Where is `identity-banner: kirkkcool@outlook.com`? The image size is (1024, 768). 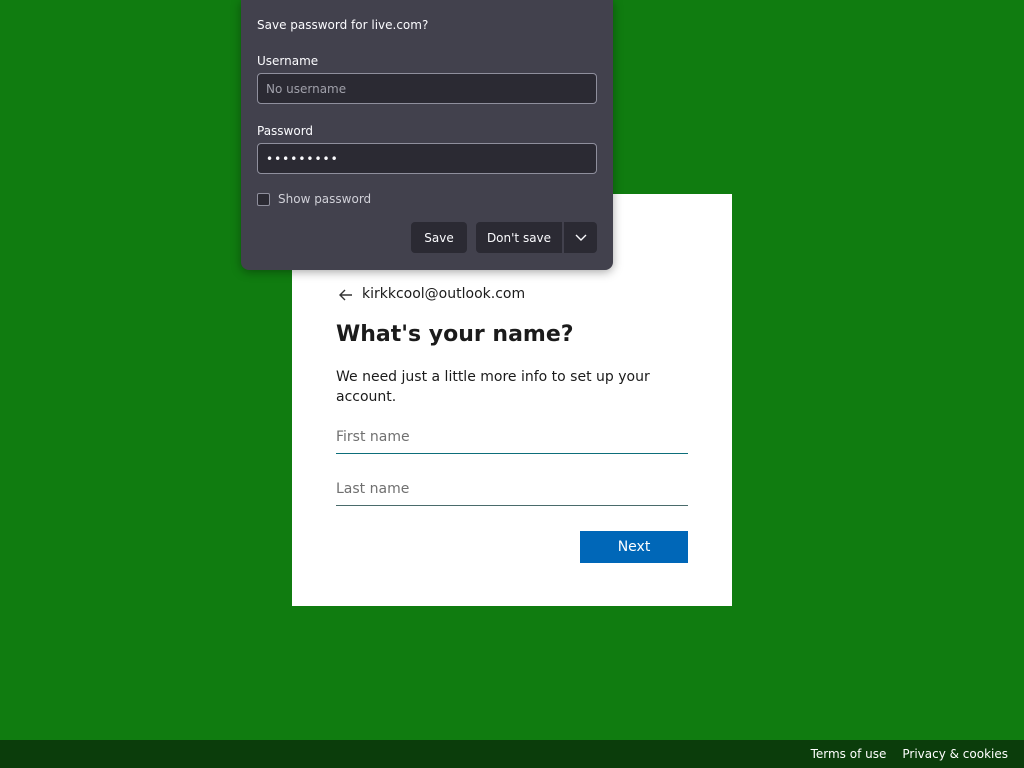 identity-banner: kirkkcool@outlook.com is located at coordinates (430, 294).